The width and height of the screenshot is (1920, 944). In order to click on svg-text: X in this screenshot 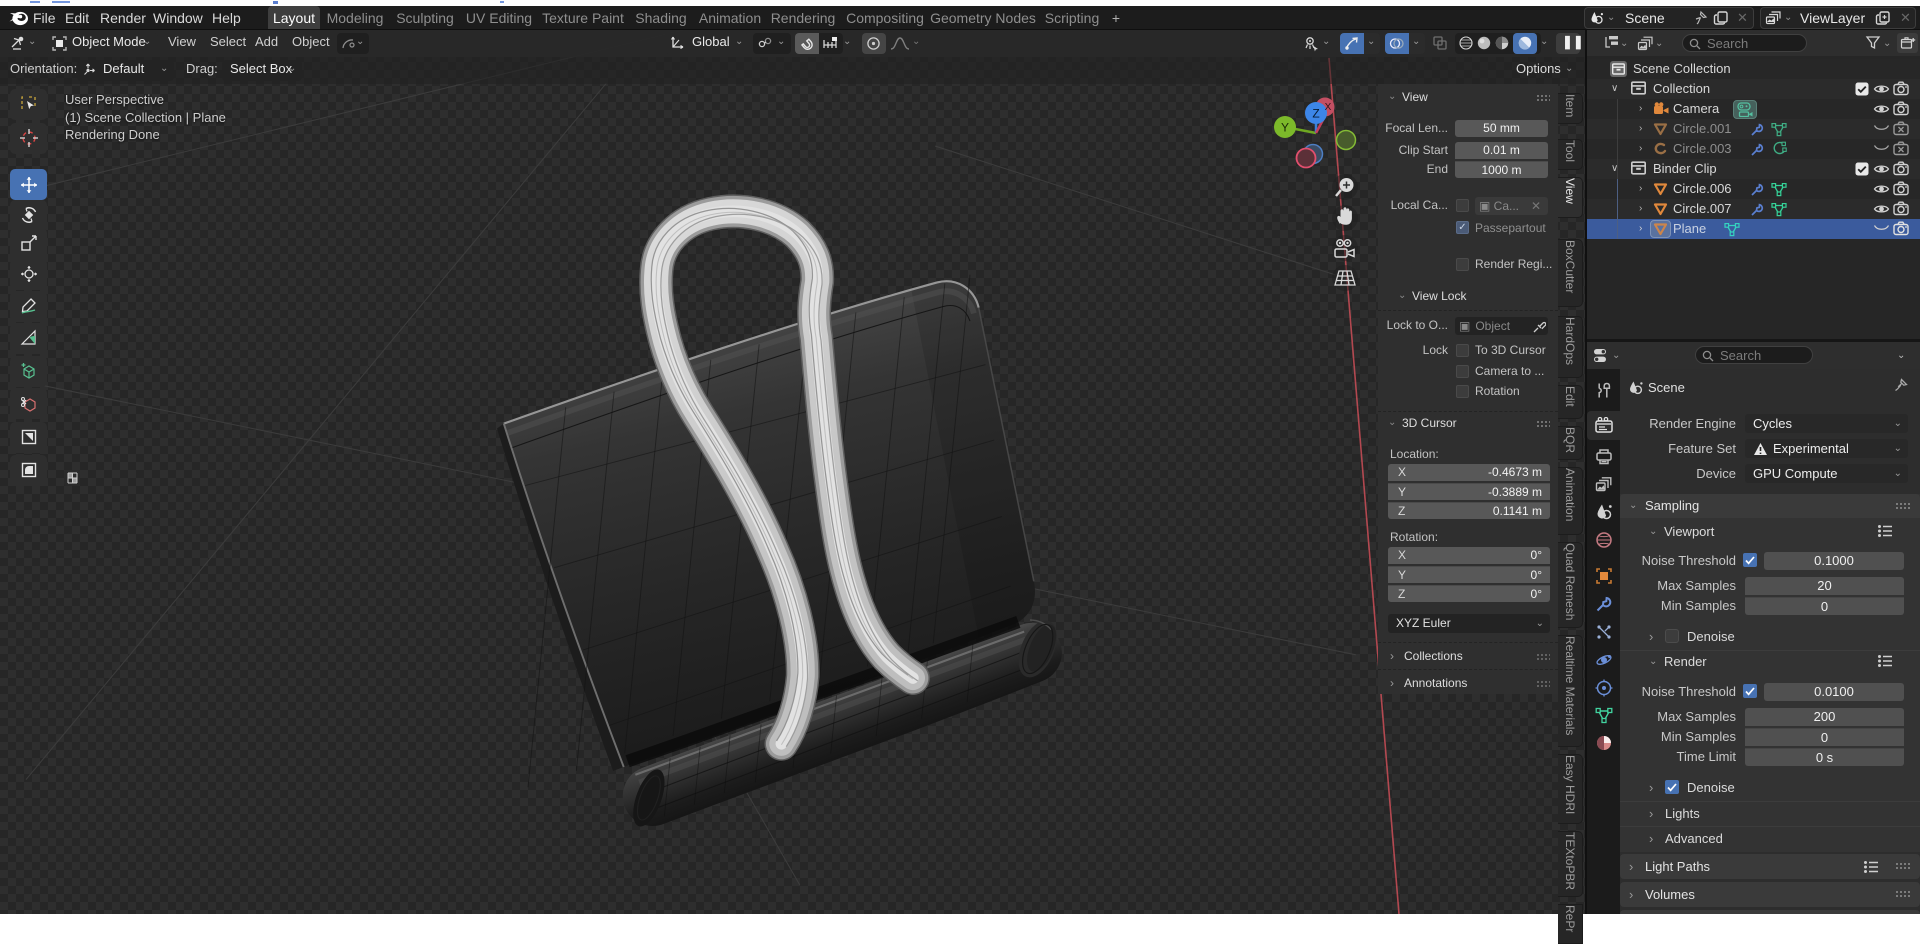, I will do `click(1328, 107)`.